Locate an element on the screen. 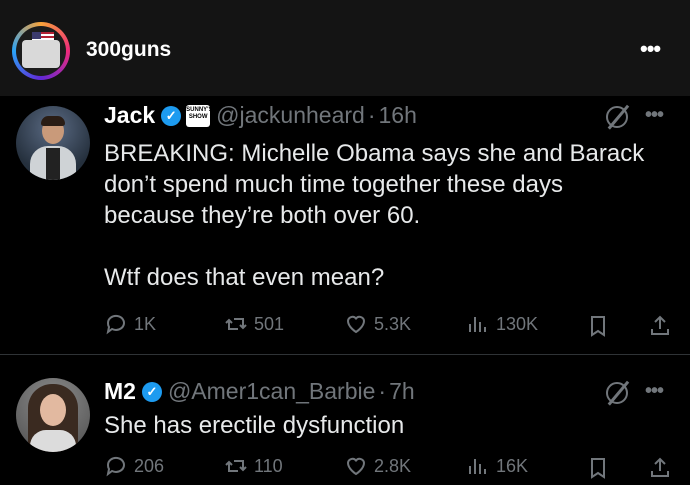 Image resolution: width=690 pixels, height=485 pixels. reply-button: 206 is located at coordinates (134, 466).